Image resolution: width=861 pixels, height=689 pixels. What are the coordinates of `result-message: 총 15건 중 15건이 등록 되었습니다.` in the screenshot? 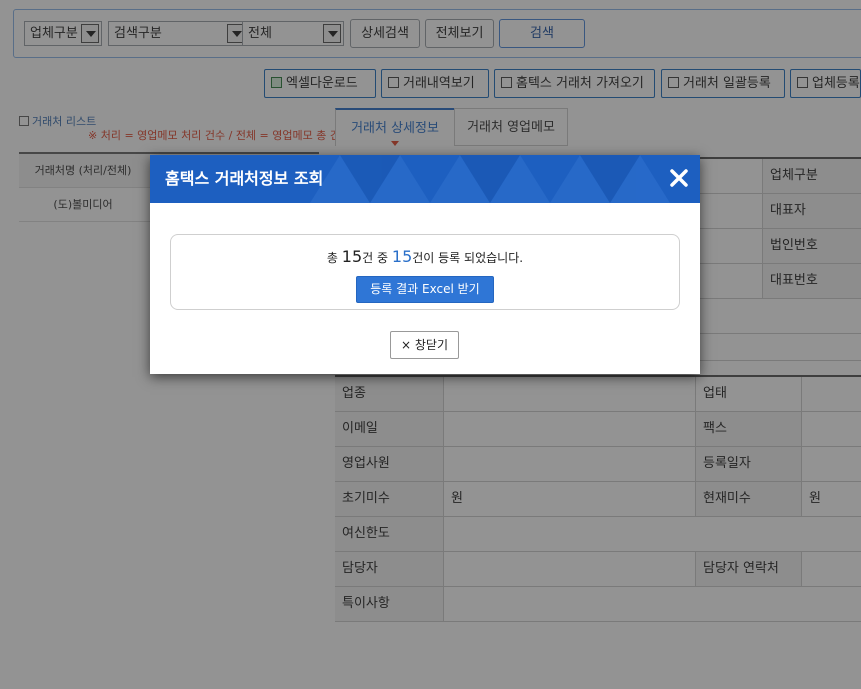 It's located at (425, 256).